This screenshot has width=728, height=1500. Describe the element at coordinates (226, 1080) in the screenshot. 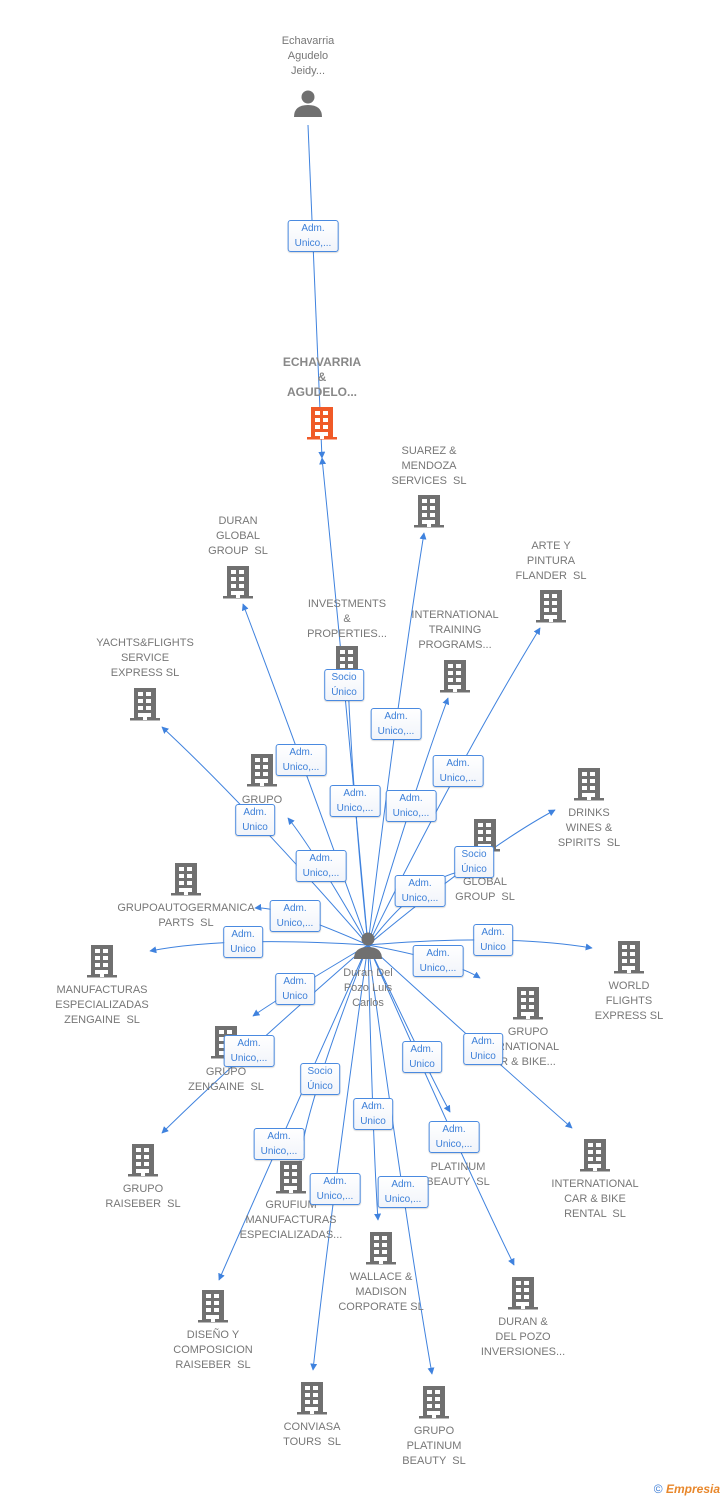

I see `company-label: GRUPO ZENGAINE SL` at that location.